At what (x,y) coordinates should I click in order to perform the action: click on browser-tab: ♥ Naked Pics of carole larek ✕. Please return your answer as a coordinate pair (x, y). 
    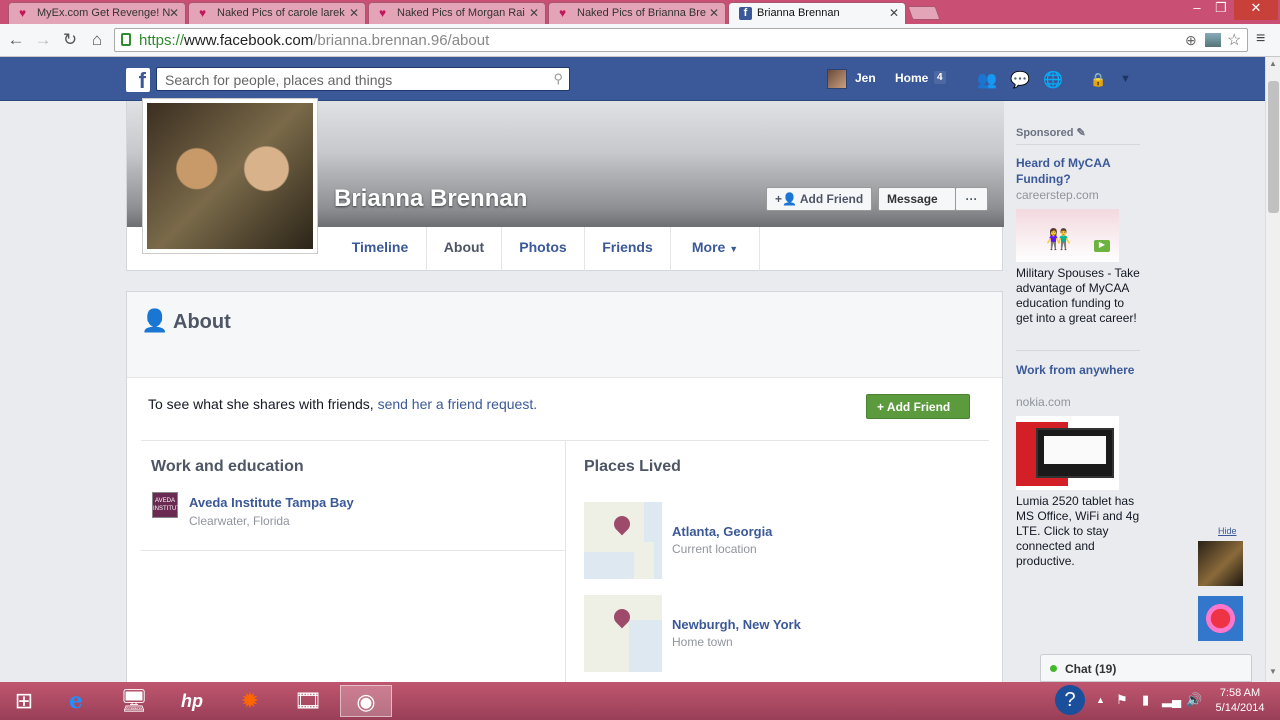
    Looking at the image, I should click on (277, 13).